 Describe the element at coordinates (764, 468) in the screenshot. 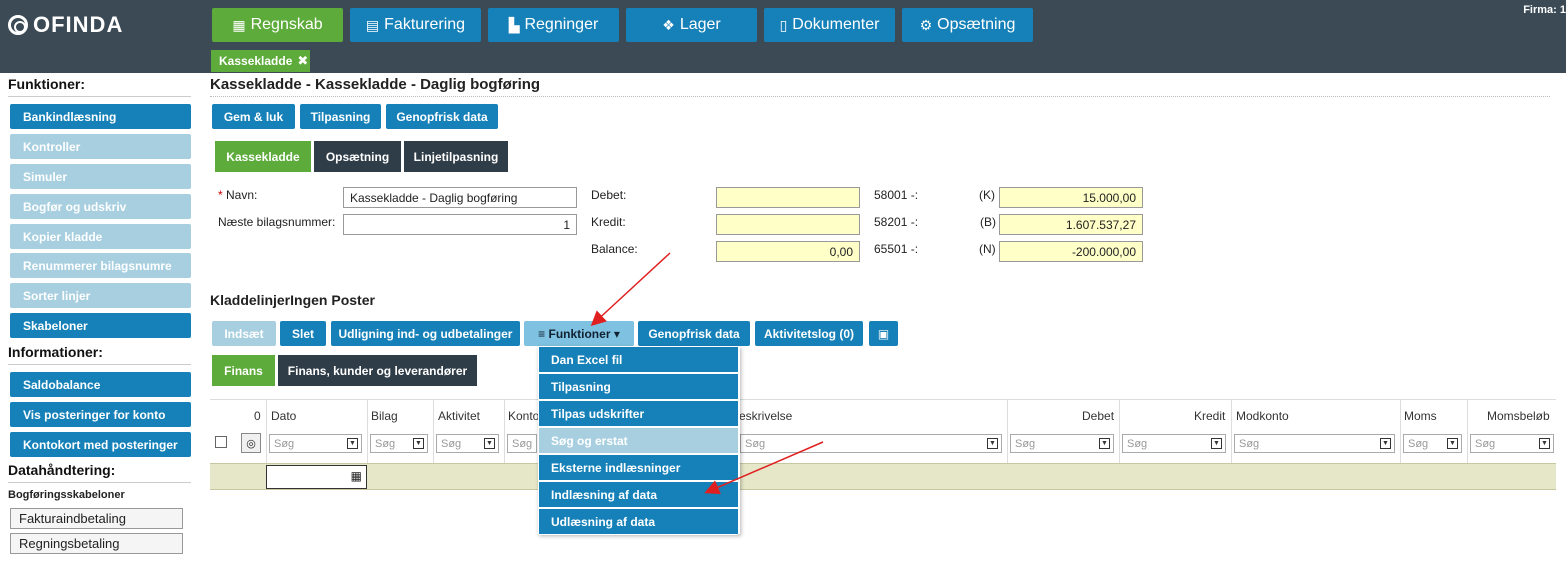

I see `arrow-to-indlaesning` at that location.